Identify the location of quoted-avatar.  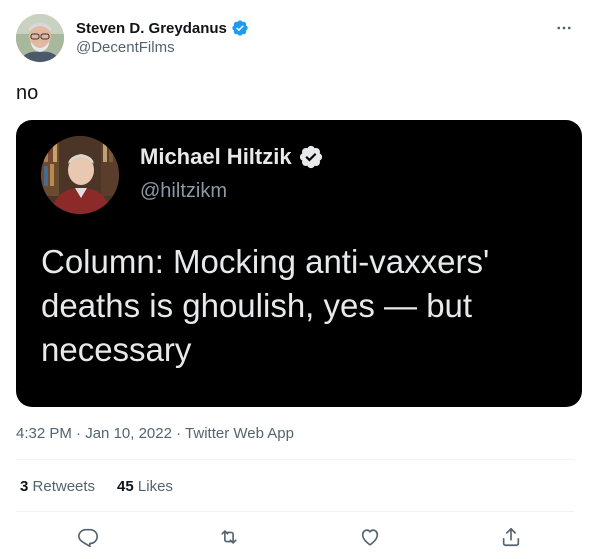
(80, 175).